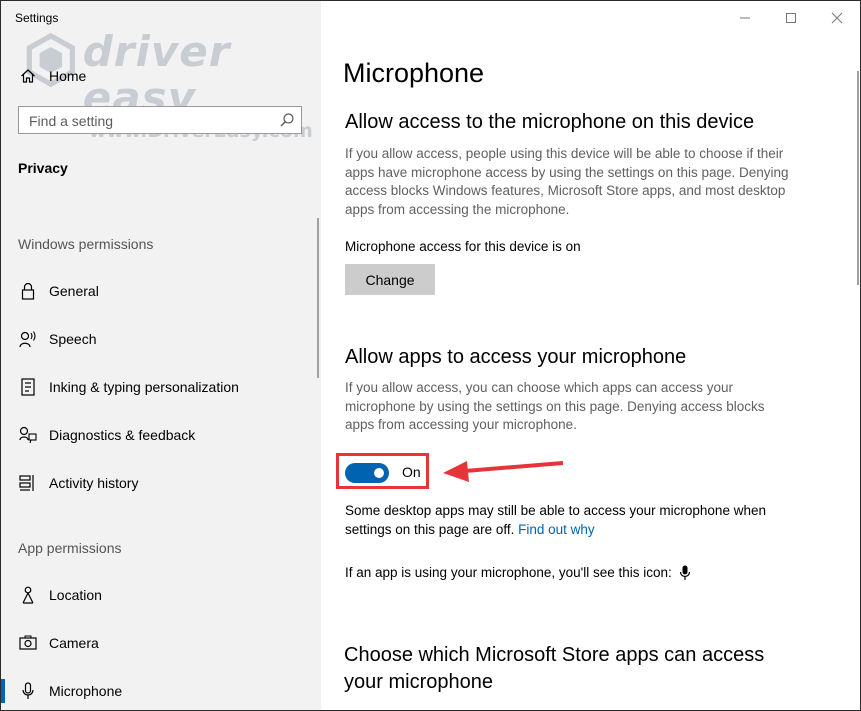 The image size is (861, 711). I want to click on main-scrollbar, so click(858, 178).